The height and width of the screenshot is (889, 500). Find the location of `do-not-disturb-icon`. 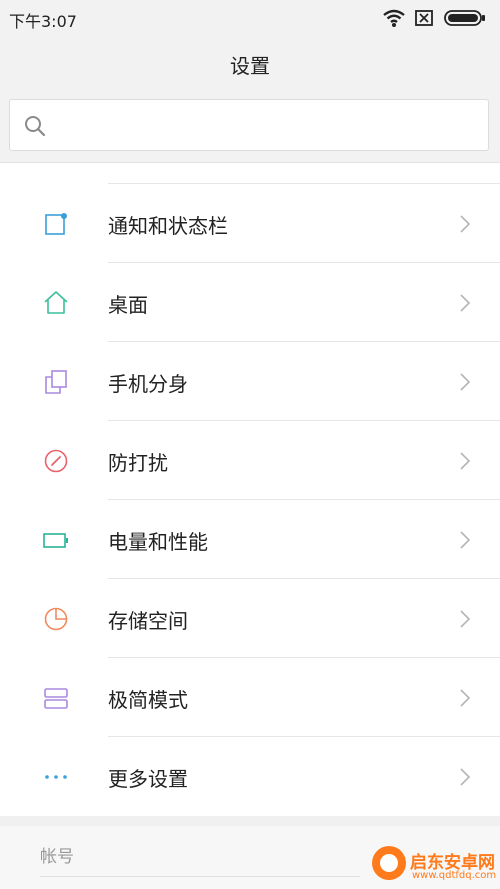

do-not-disturb-icon is located at coordinates (56, 461).